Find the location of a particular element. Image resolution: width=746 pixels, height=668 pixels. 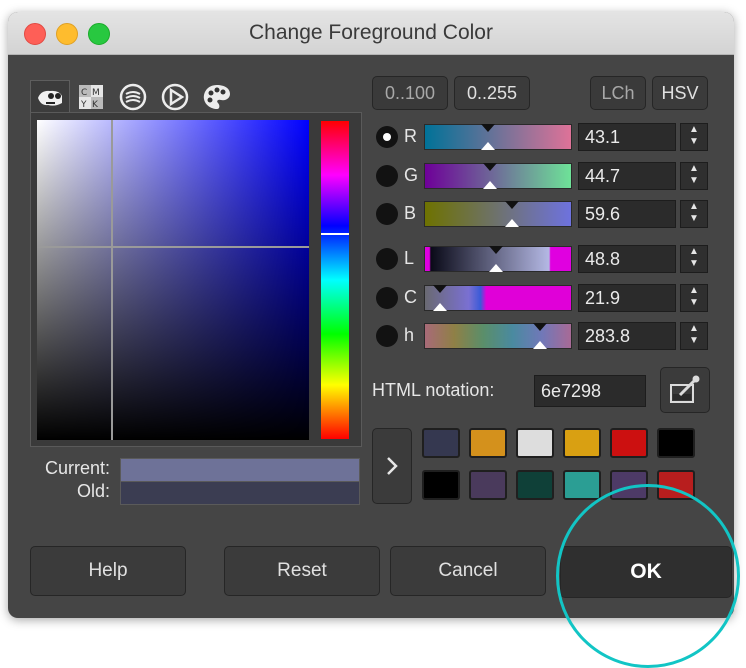

current-label: Current: is located at coordinates (77, 468).